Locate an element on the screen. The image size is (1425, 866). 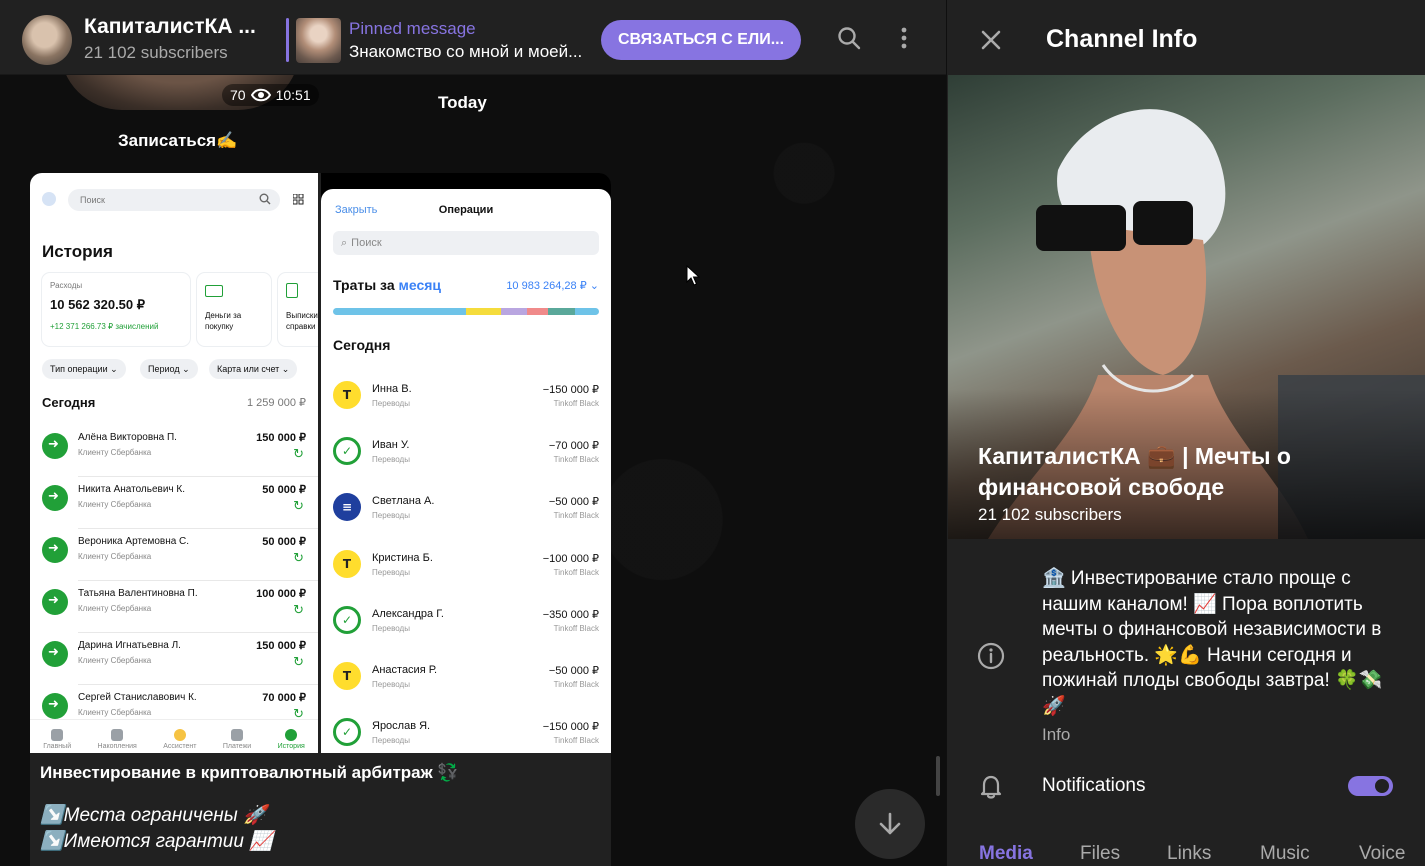
pinned-label: Pinned message is located at coordinates (412, 29).